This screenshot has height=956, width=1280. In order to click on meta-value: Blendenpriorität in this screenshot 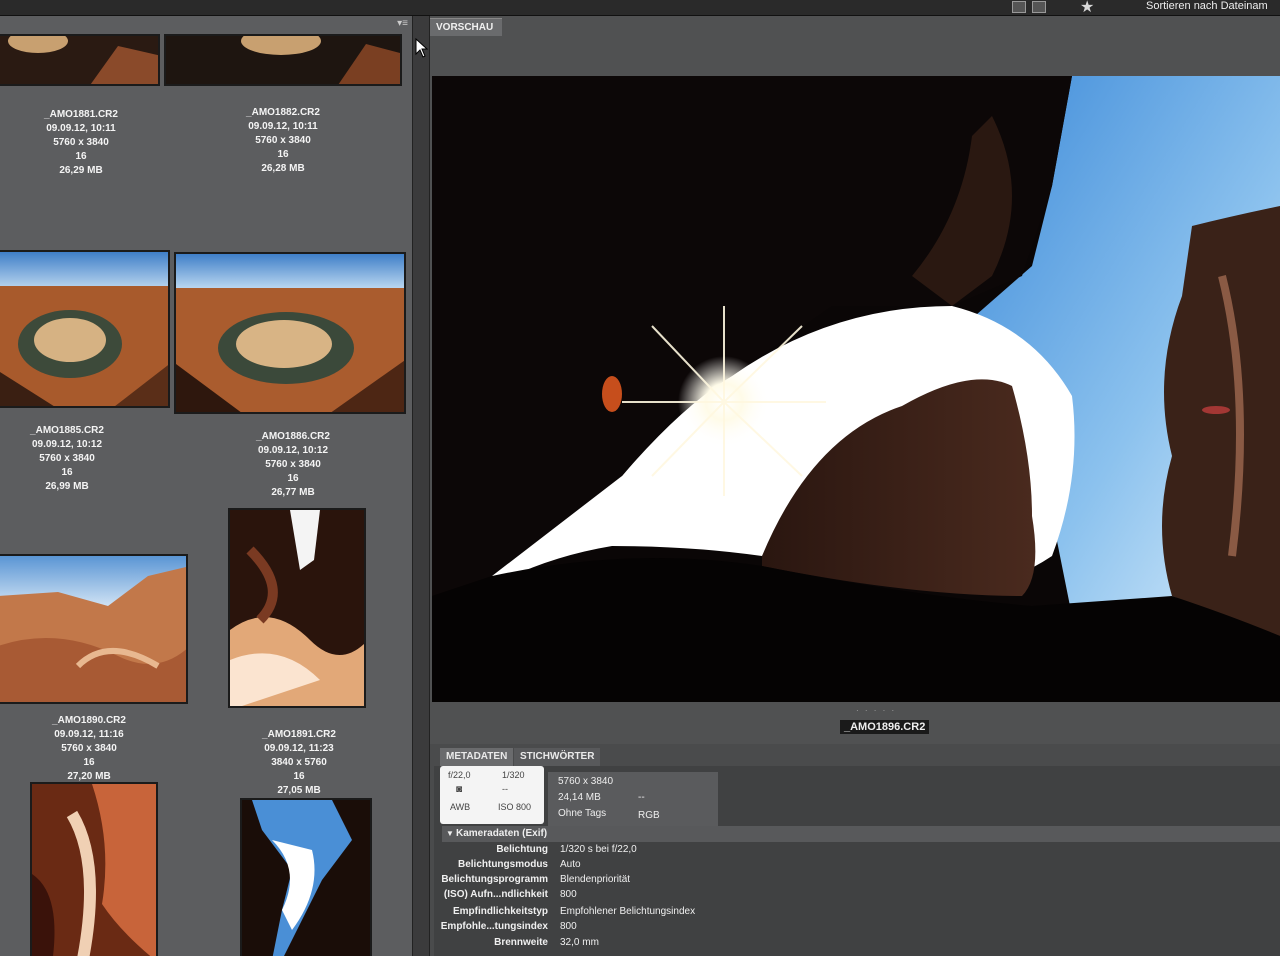, I will do `click(595, 879)`.